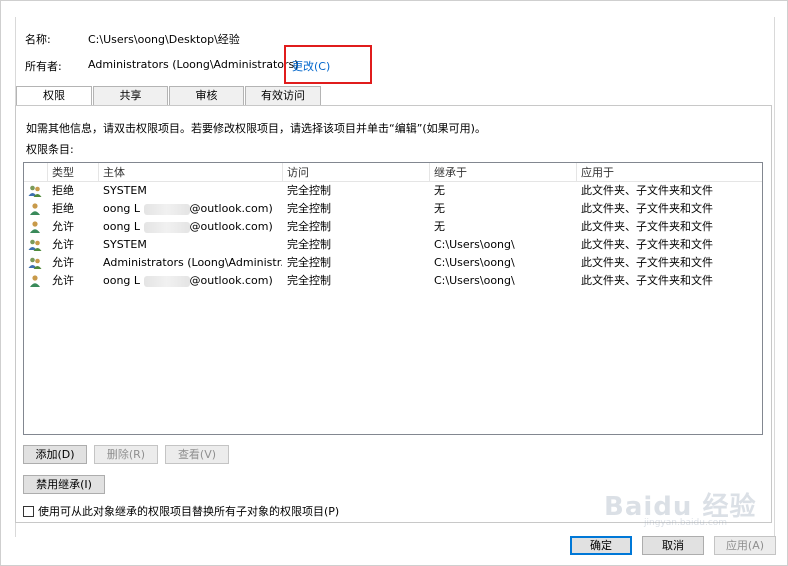  I want to click on replace-child-permissions-option: 使用可从此对象继承的权限项目替换所有子对象的权限项目(P), so click(181, 511).